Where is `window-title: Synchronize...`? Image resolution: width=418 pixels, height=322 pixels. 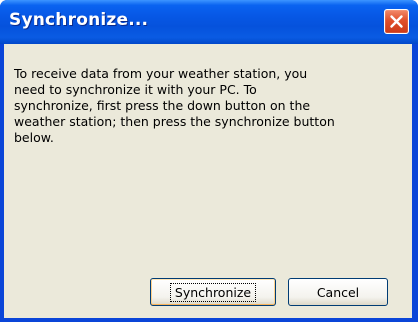 window-title: Synchronize... is located at coordinates (79, 20).